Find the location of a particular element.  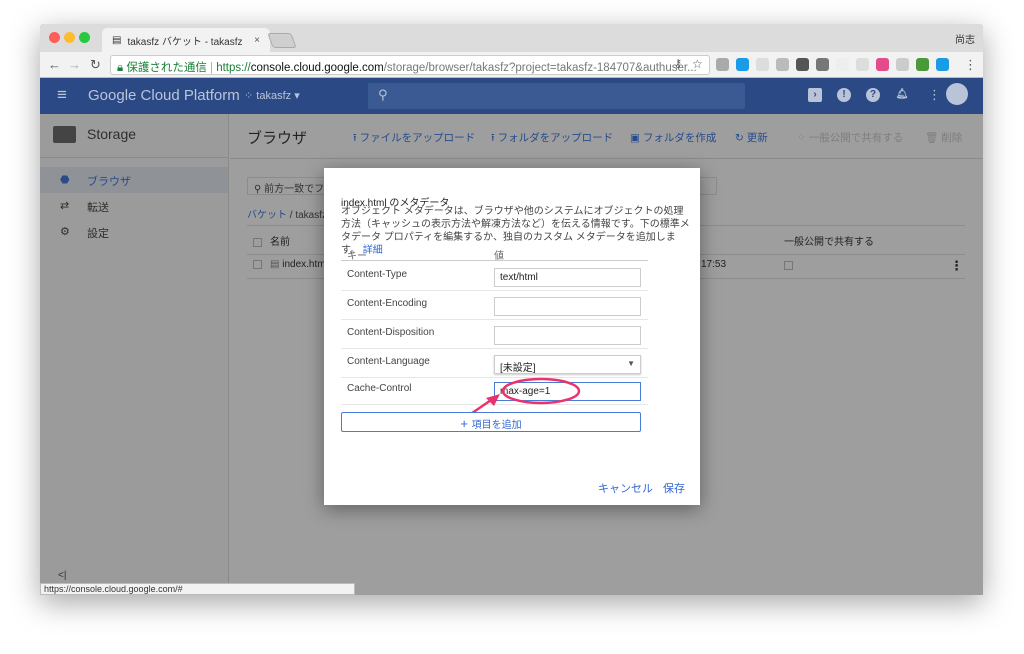

sidebar-item-settings: ⚙ 設定 is located at coordinates (134, 232).